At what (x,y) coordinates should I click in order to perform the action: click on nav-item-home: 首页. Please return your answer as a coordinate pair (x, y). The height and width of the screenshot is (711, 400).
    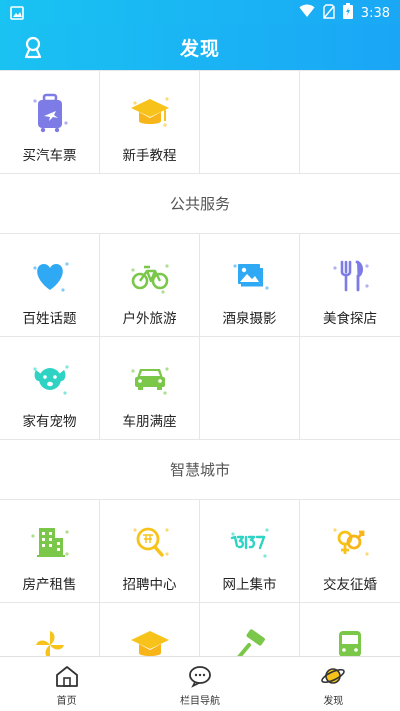
    Looking at the image, I should click on (66, 684).